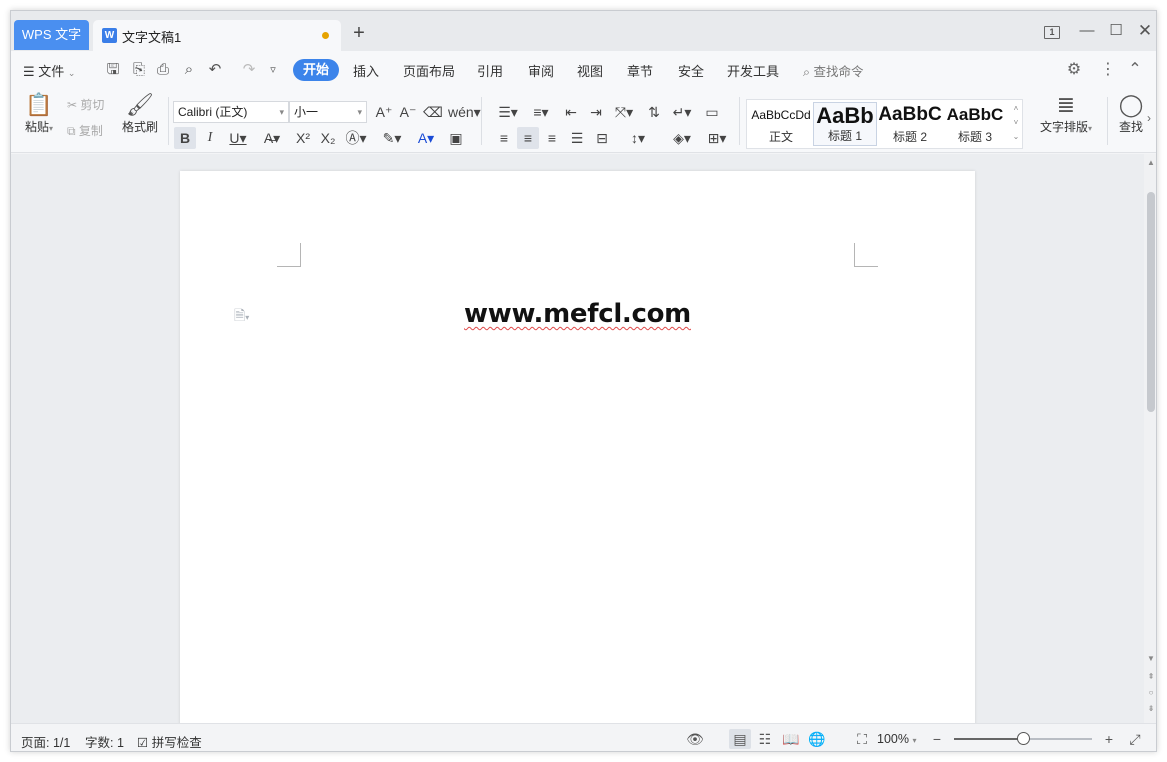  I want to click on shading-icon: ◈▾, so click(682, 138).